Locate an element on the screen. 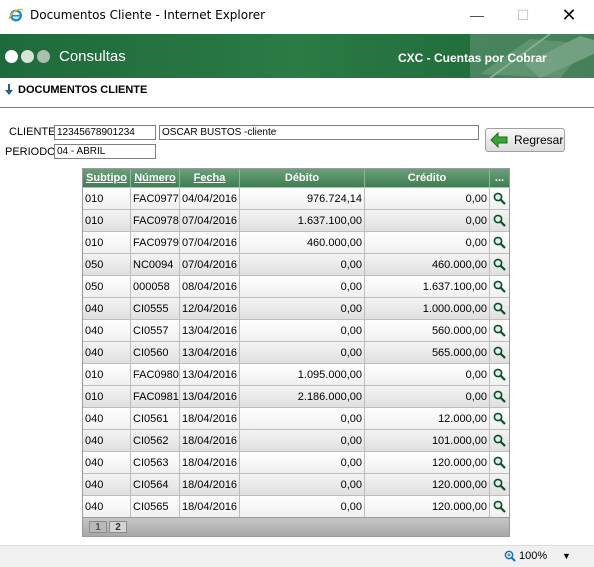  info-arrow-icon is located at coordinates (9, 89).